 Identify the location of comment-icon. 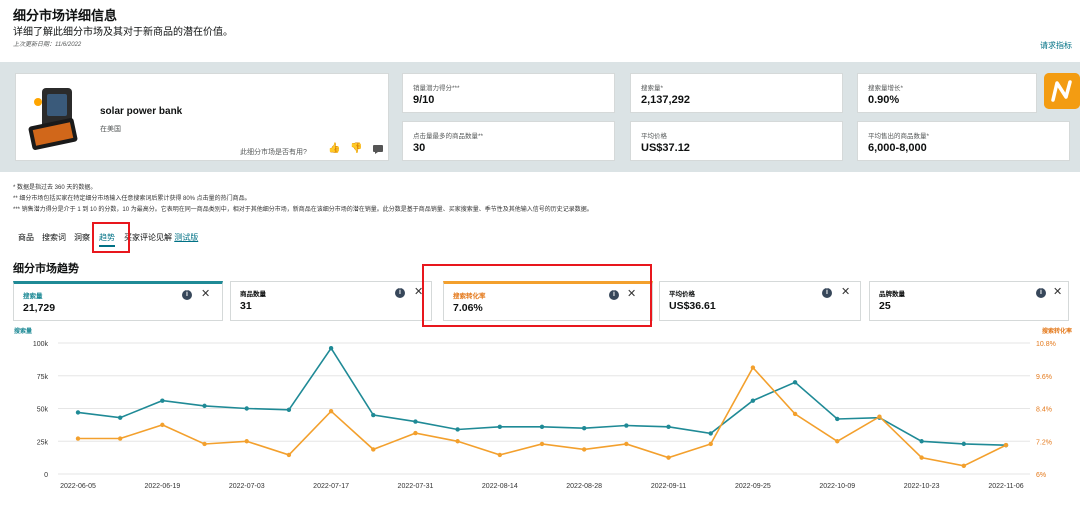
(378, 149).